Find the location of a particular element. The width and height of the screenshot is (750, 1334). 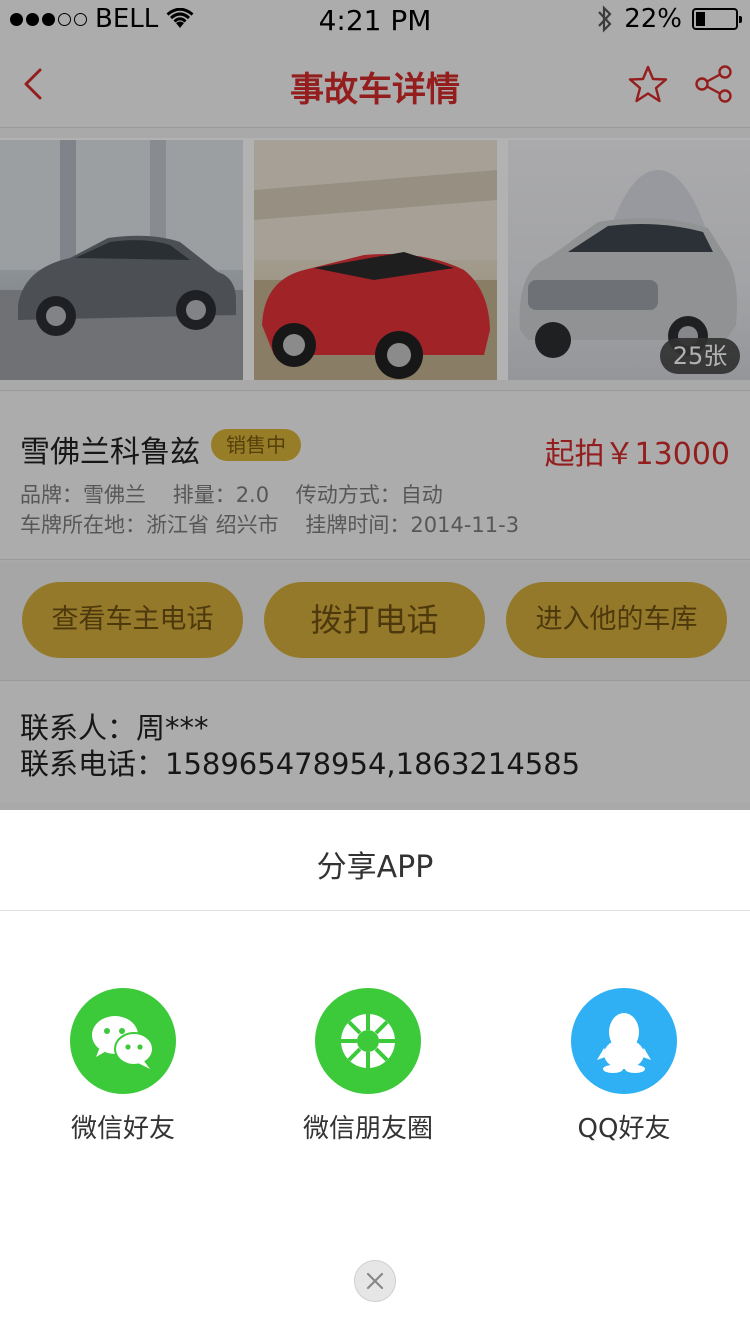

wechat-icon is located at coordinates (123, 1041).